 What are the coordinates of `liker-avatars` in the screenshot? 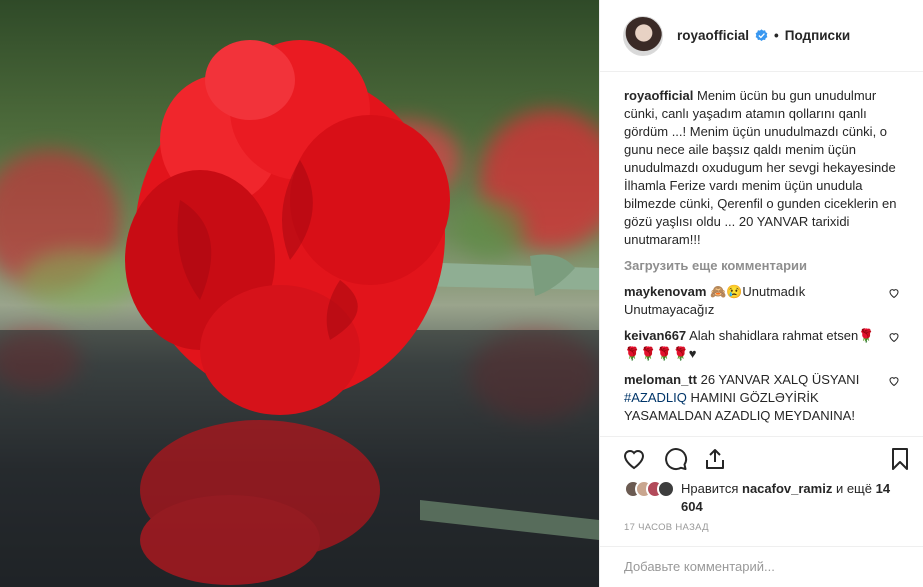 It's located at (649, 489).